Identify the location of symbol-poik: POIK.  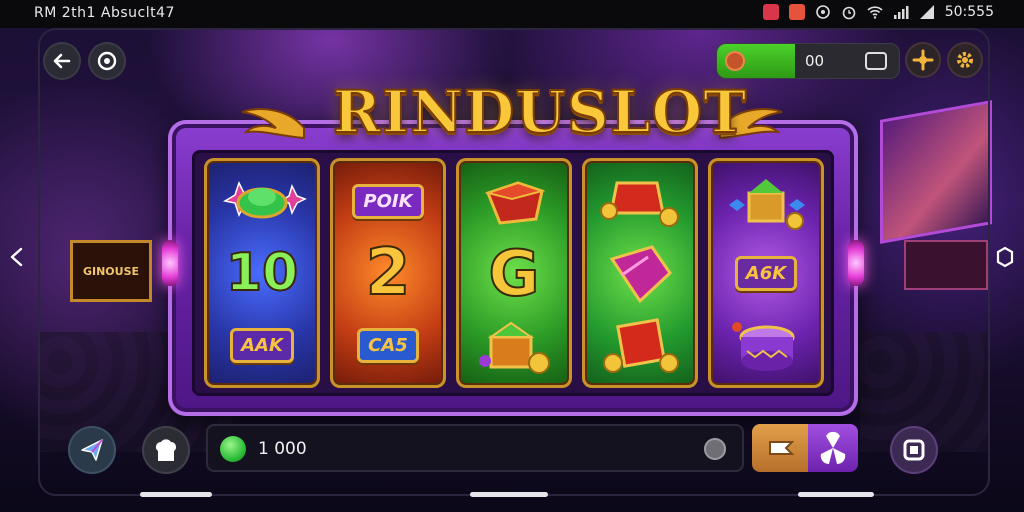
(388, 201).